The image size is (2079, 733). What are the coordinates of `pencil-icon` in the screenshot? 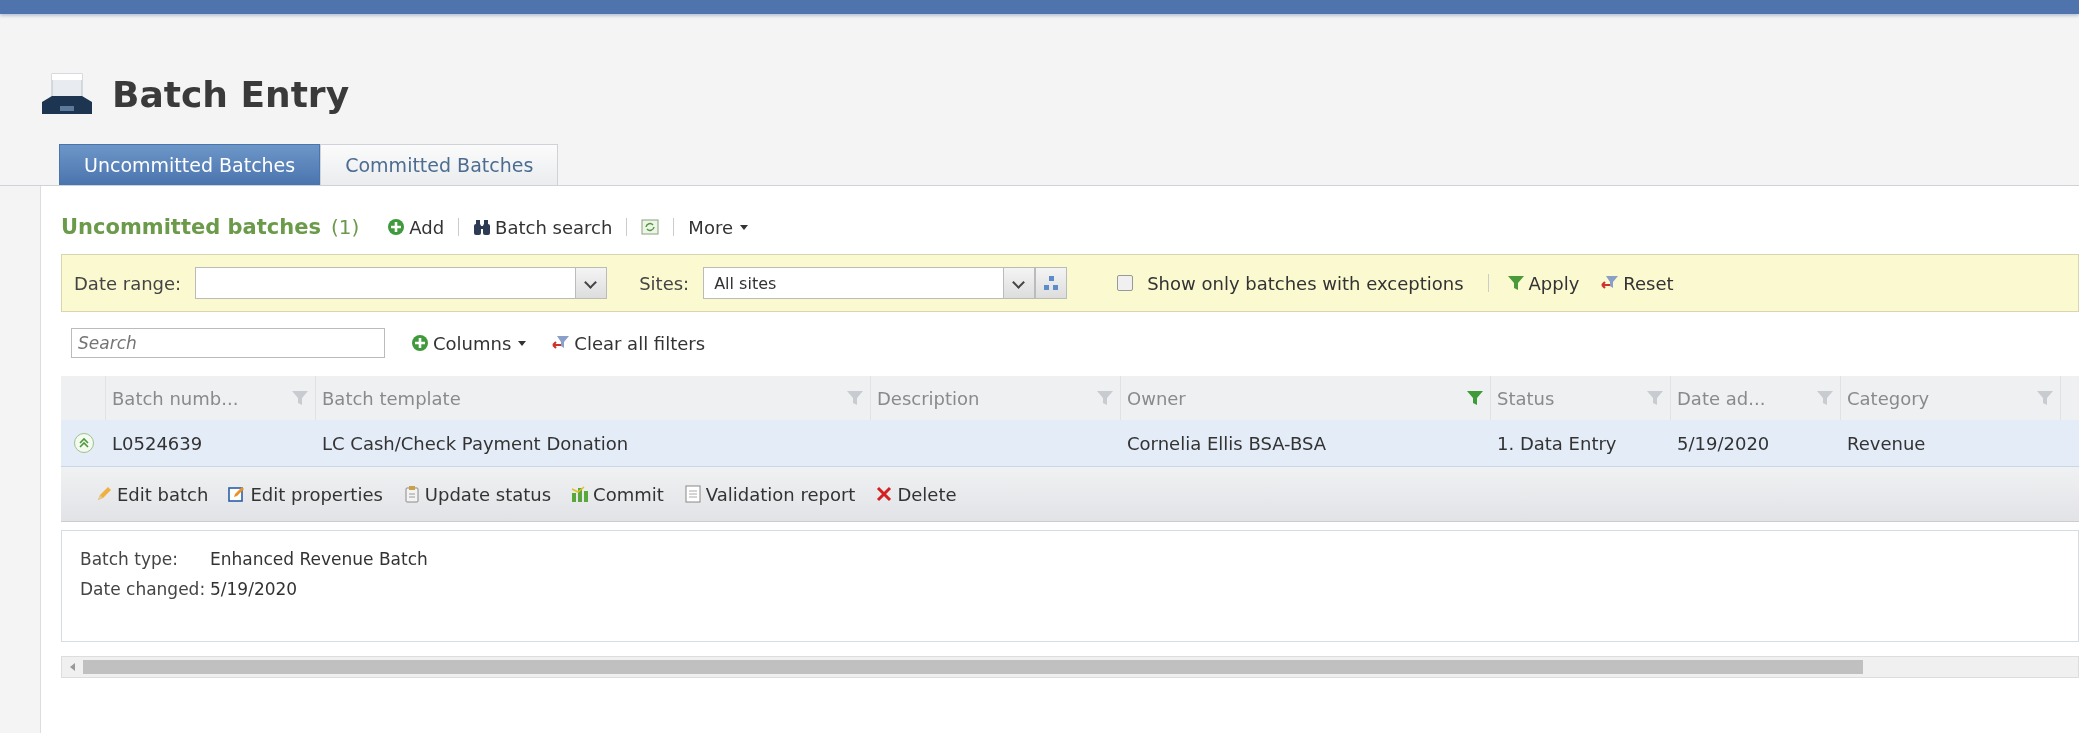 It's located at (104, 494).